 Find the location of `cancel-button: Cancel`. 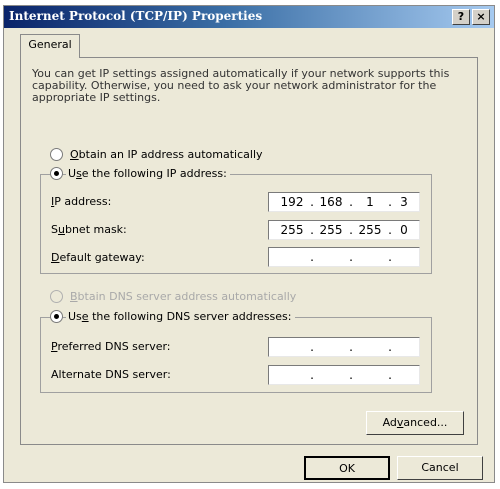

cancel-button: Cancel is located at coordinates (440, 468).